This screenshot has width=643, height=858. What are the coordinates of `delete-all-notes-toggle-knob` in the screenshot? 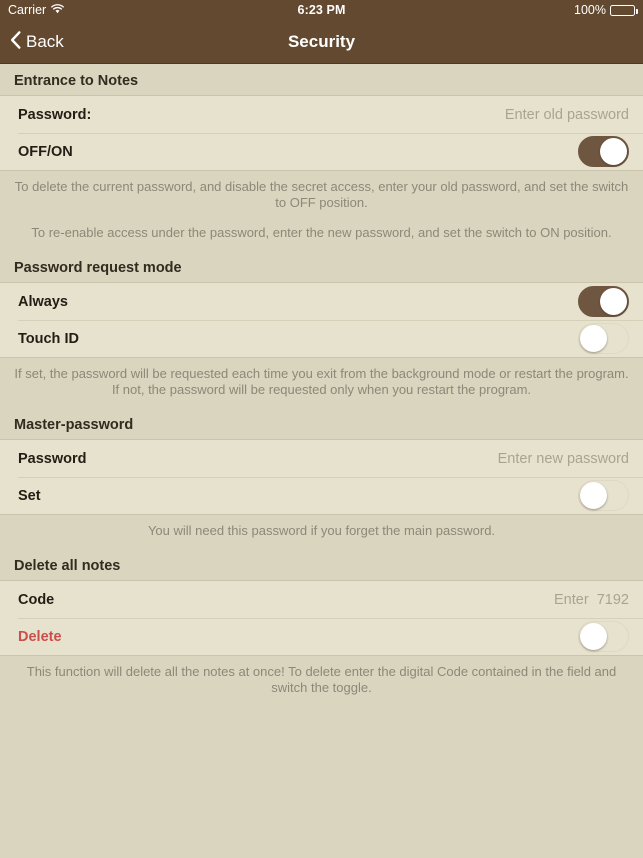 It's located at (593, 636).